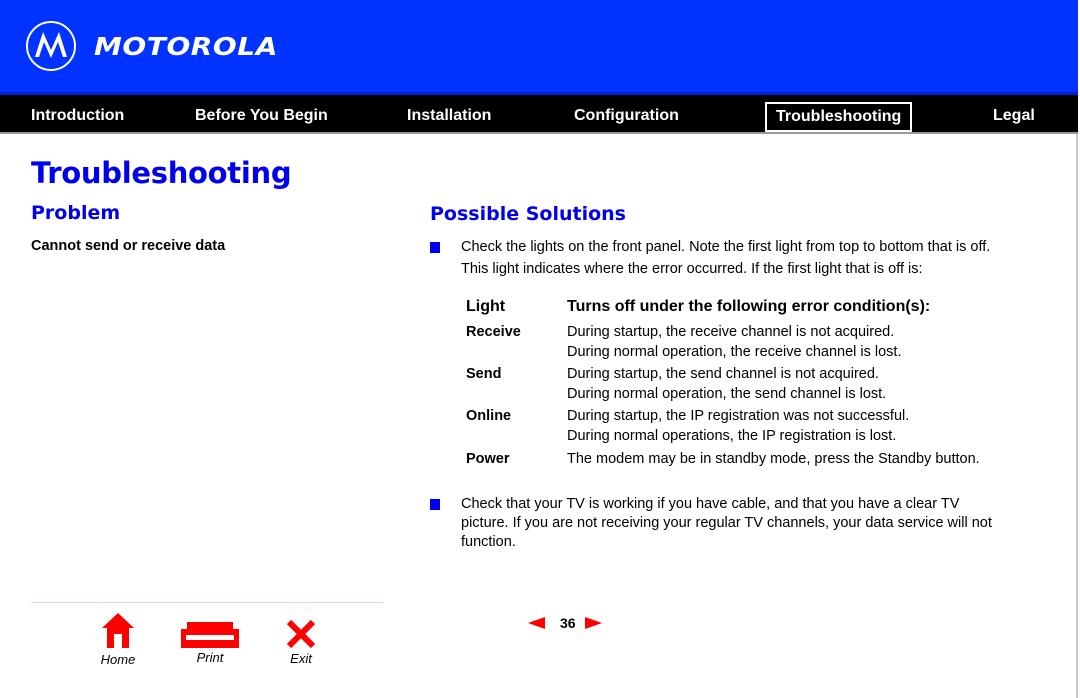 Image resolution: width=1080 pixels, height=698 pixels. What do you see at coordinates (486, 306) in the screenshot?
I see `light-column-header: Light` at bounding box center [486, 306].